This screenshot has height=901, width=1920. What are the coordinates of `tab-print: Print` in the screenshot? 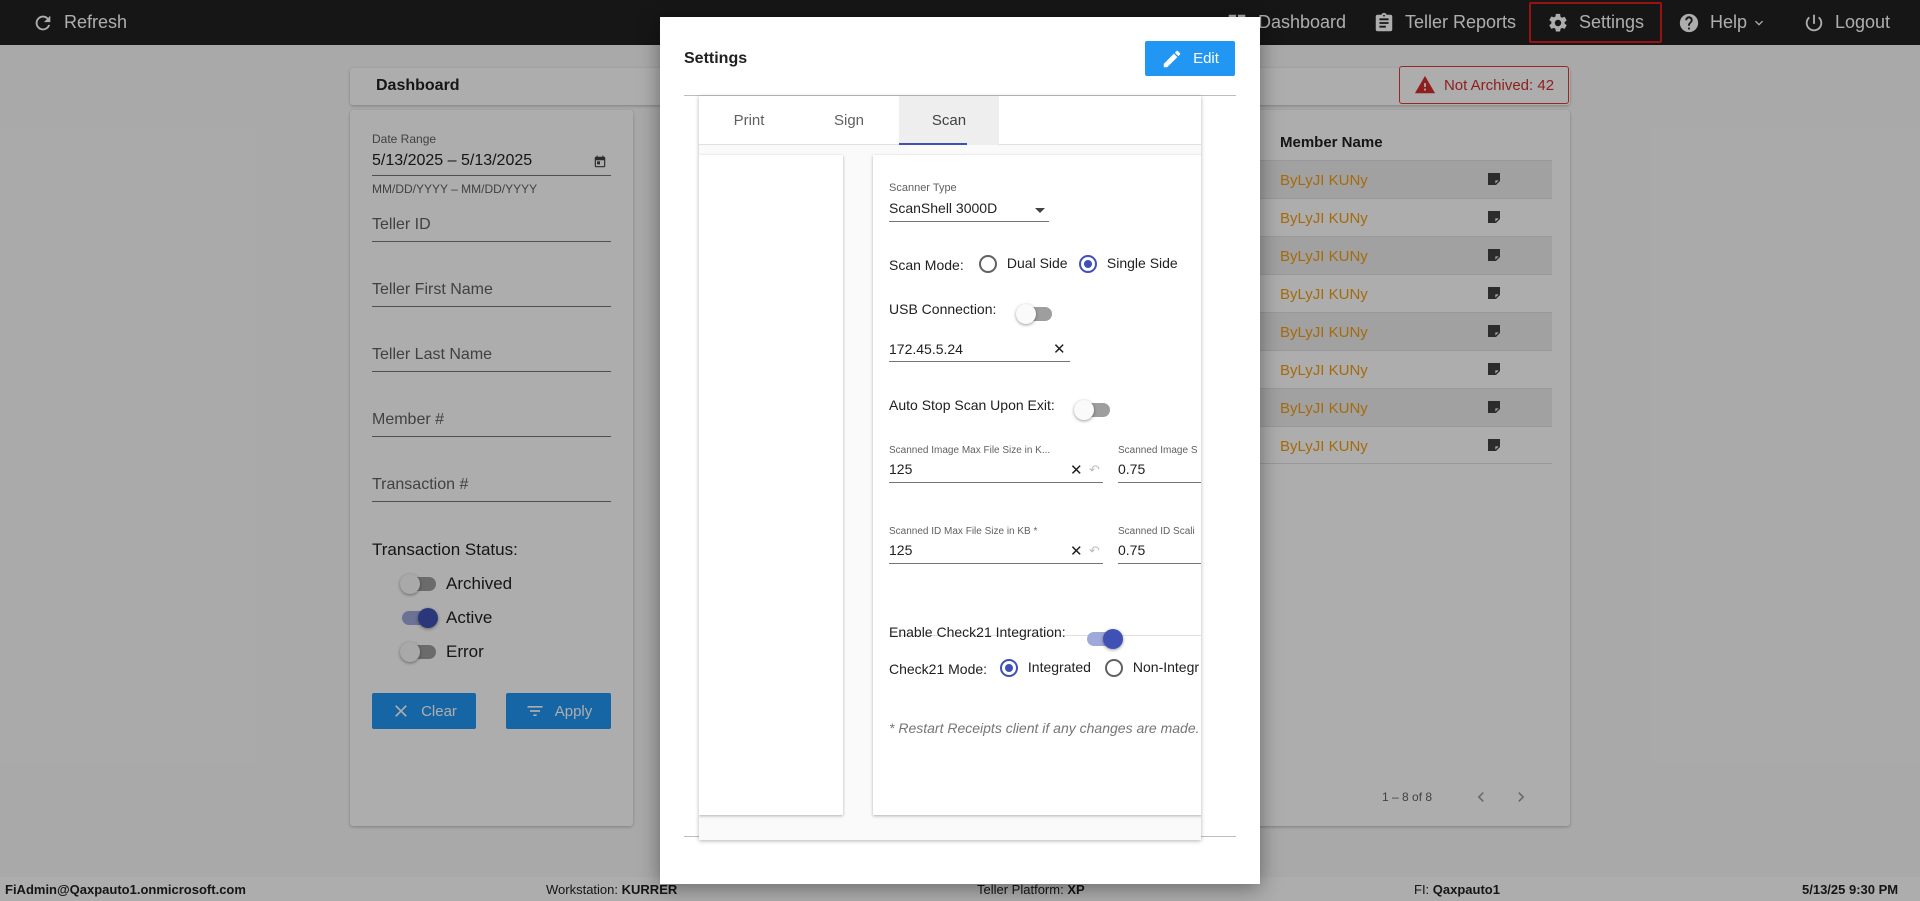 It's located at (749, 120).